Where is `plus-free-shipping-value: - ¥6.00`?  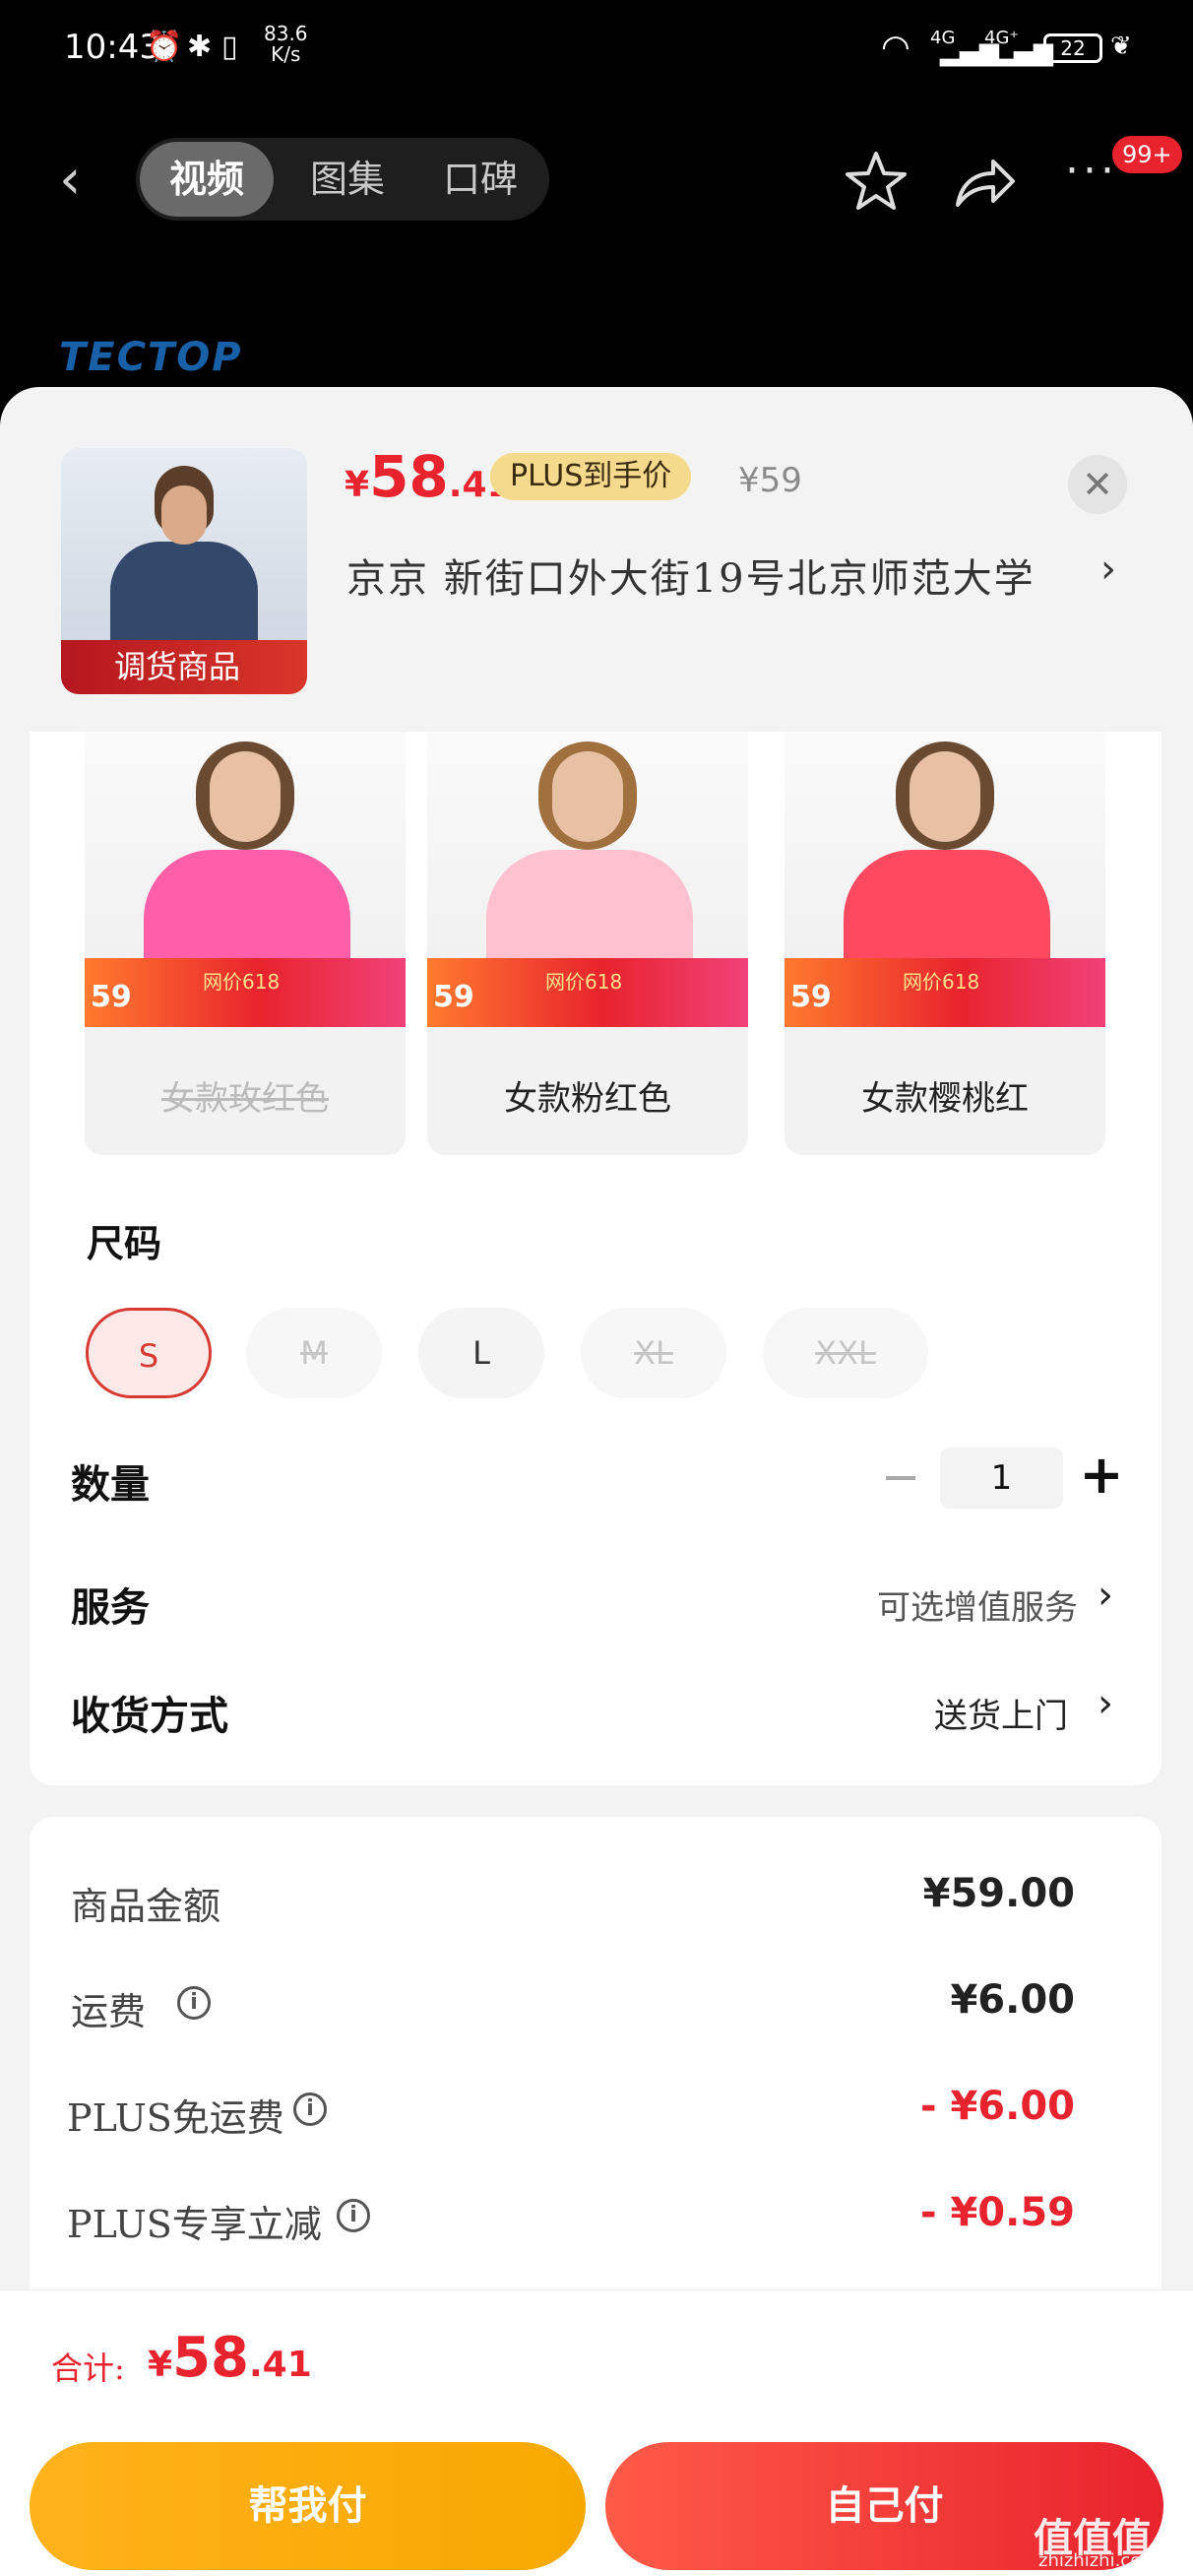
plus-free-shipping-value: - ¥6.00 is located at coordinates (997, 2106).